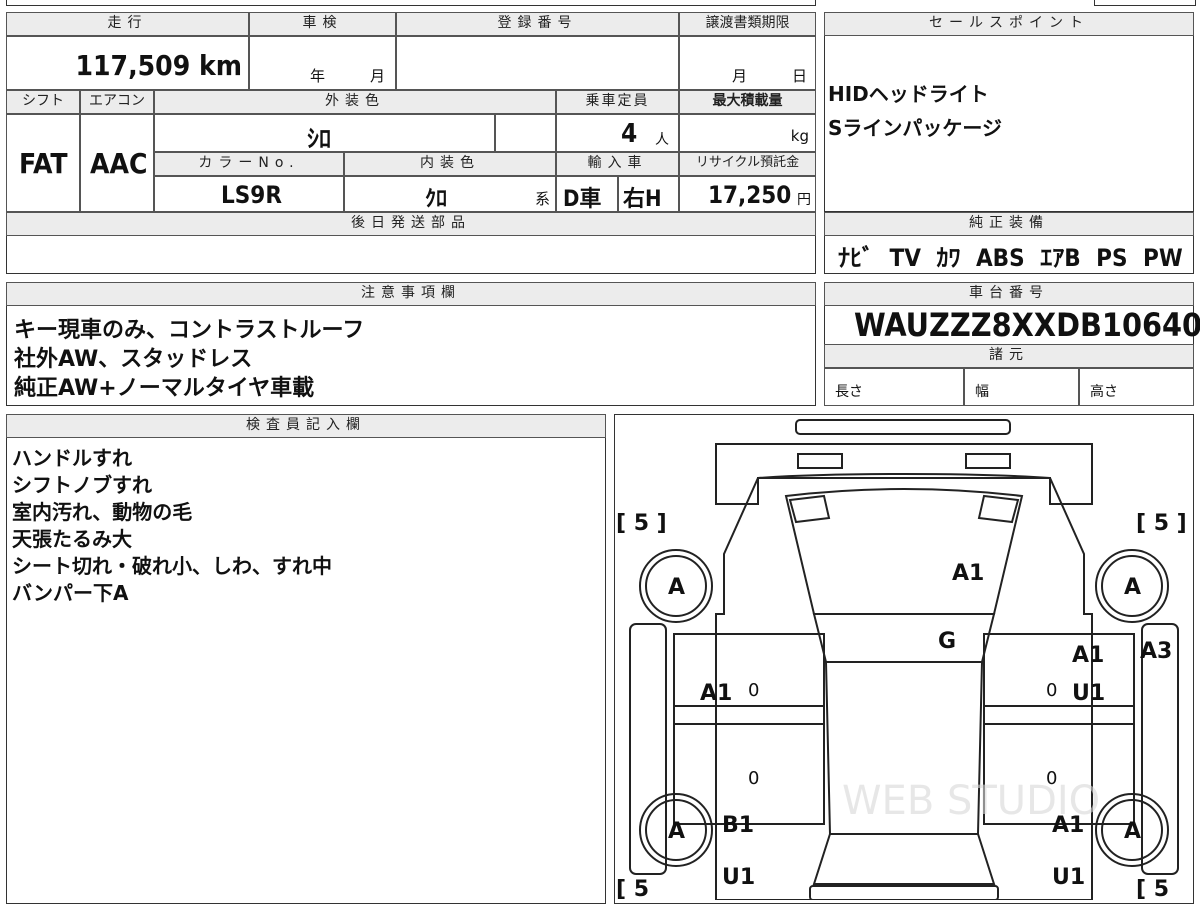 This screenshot has width=1200, height=904. What do you see at coordinates (753, 690) in the screenshot?
I see `zero-mark-1: 0` at bounding box center [753, 690].